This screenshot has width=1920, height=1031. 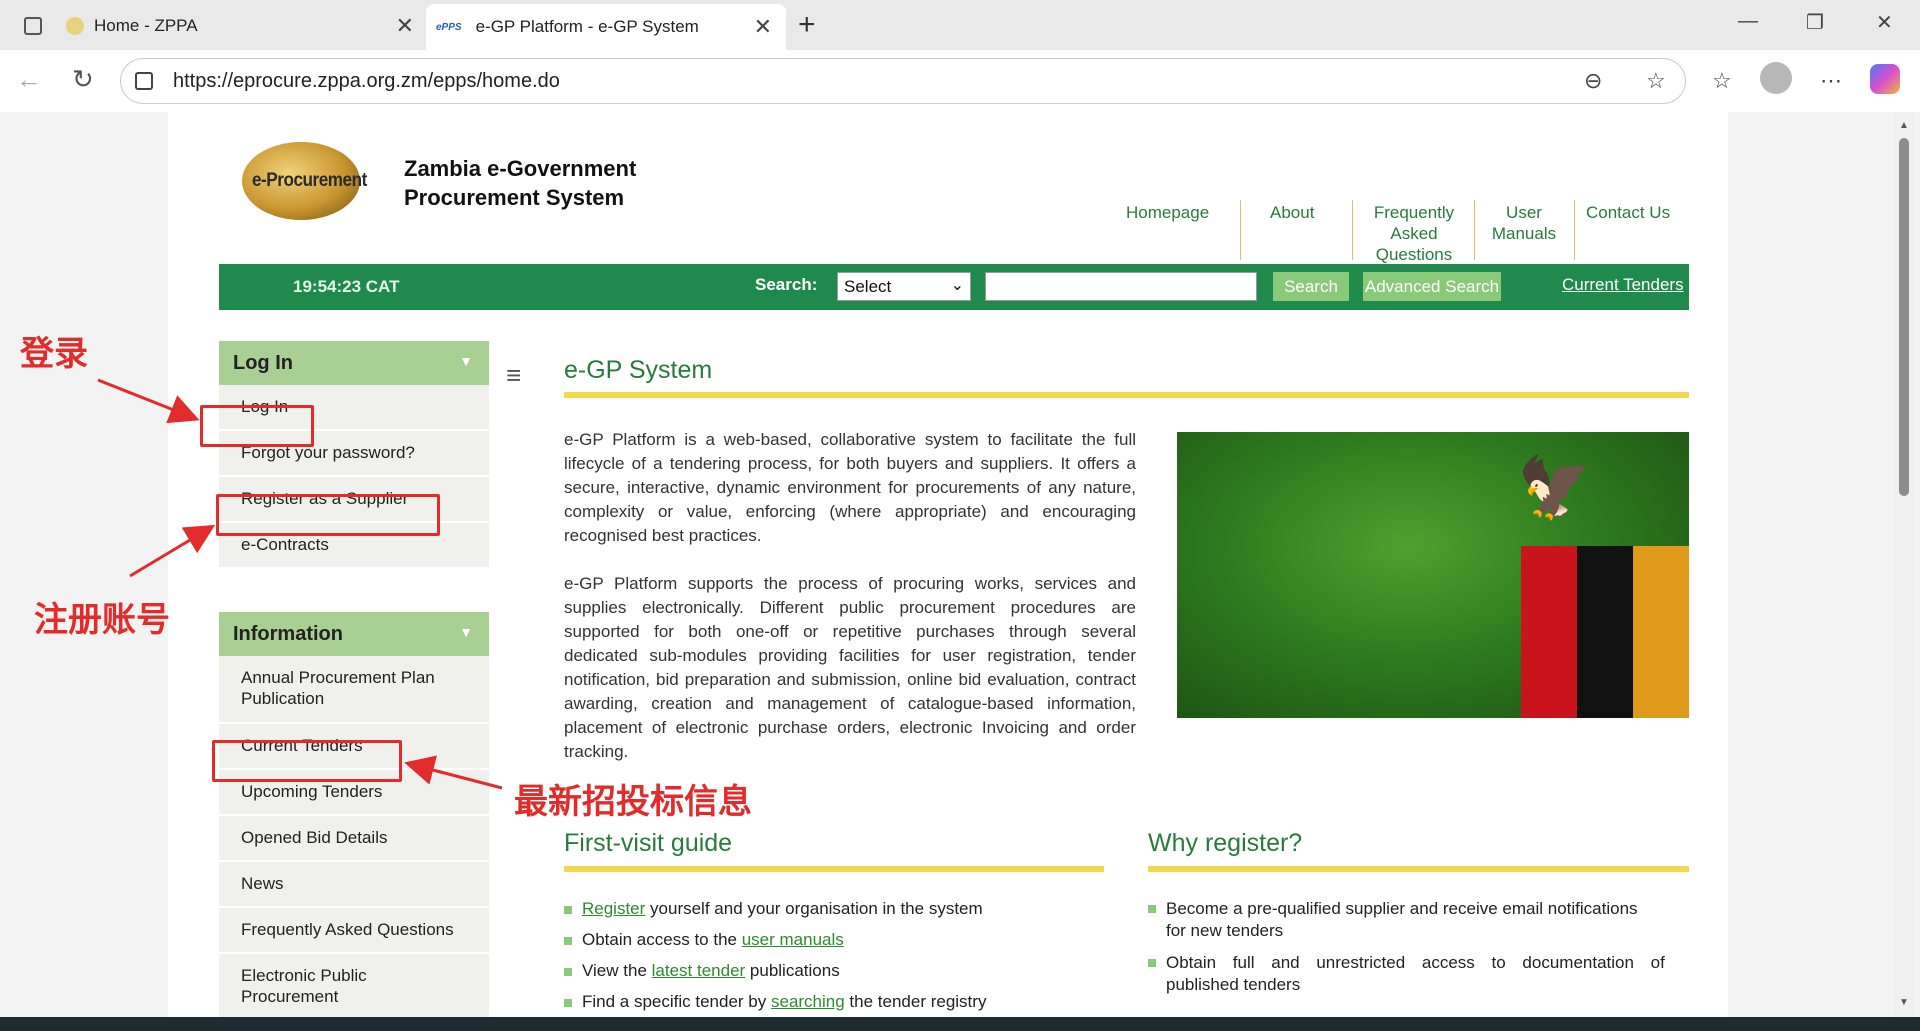 What do you see at coordinates (699, 970) in the screenshot?
I see `latest-tender-link: latest tender` at bounding box center [699, 970].